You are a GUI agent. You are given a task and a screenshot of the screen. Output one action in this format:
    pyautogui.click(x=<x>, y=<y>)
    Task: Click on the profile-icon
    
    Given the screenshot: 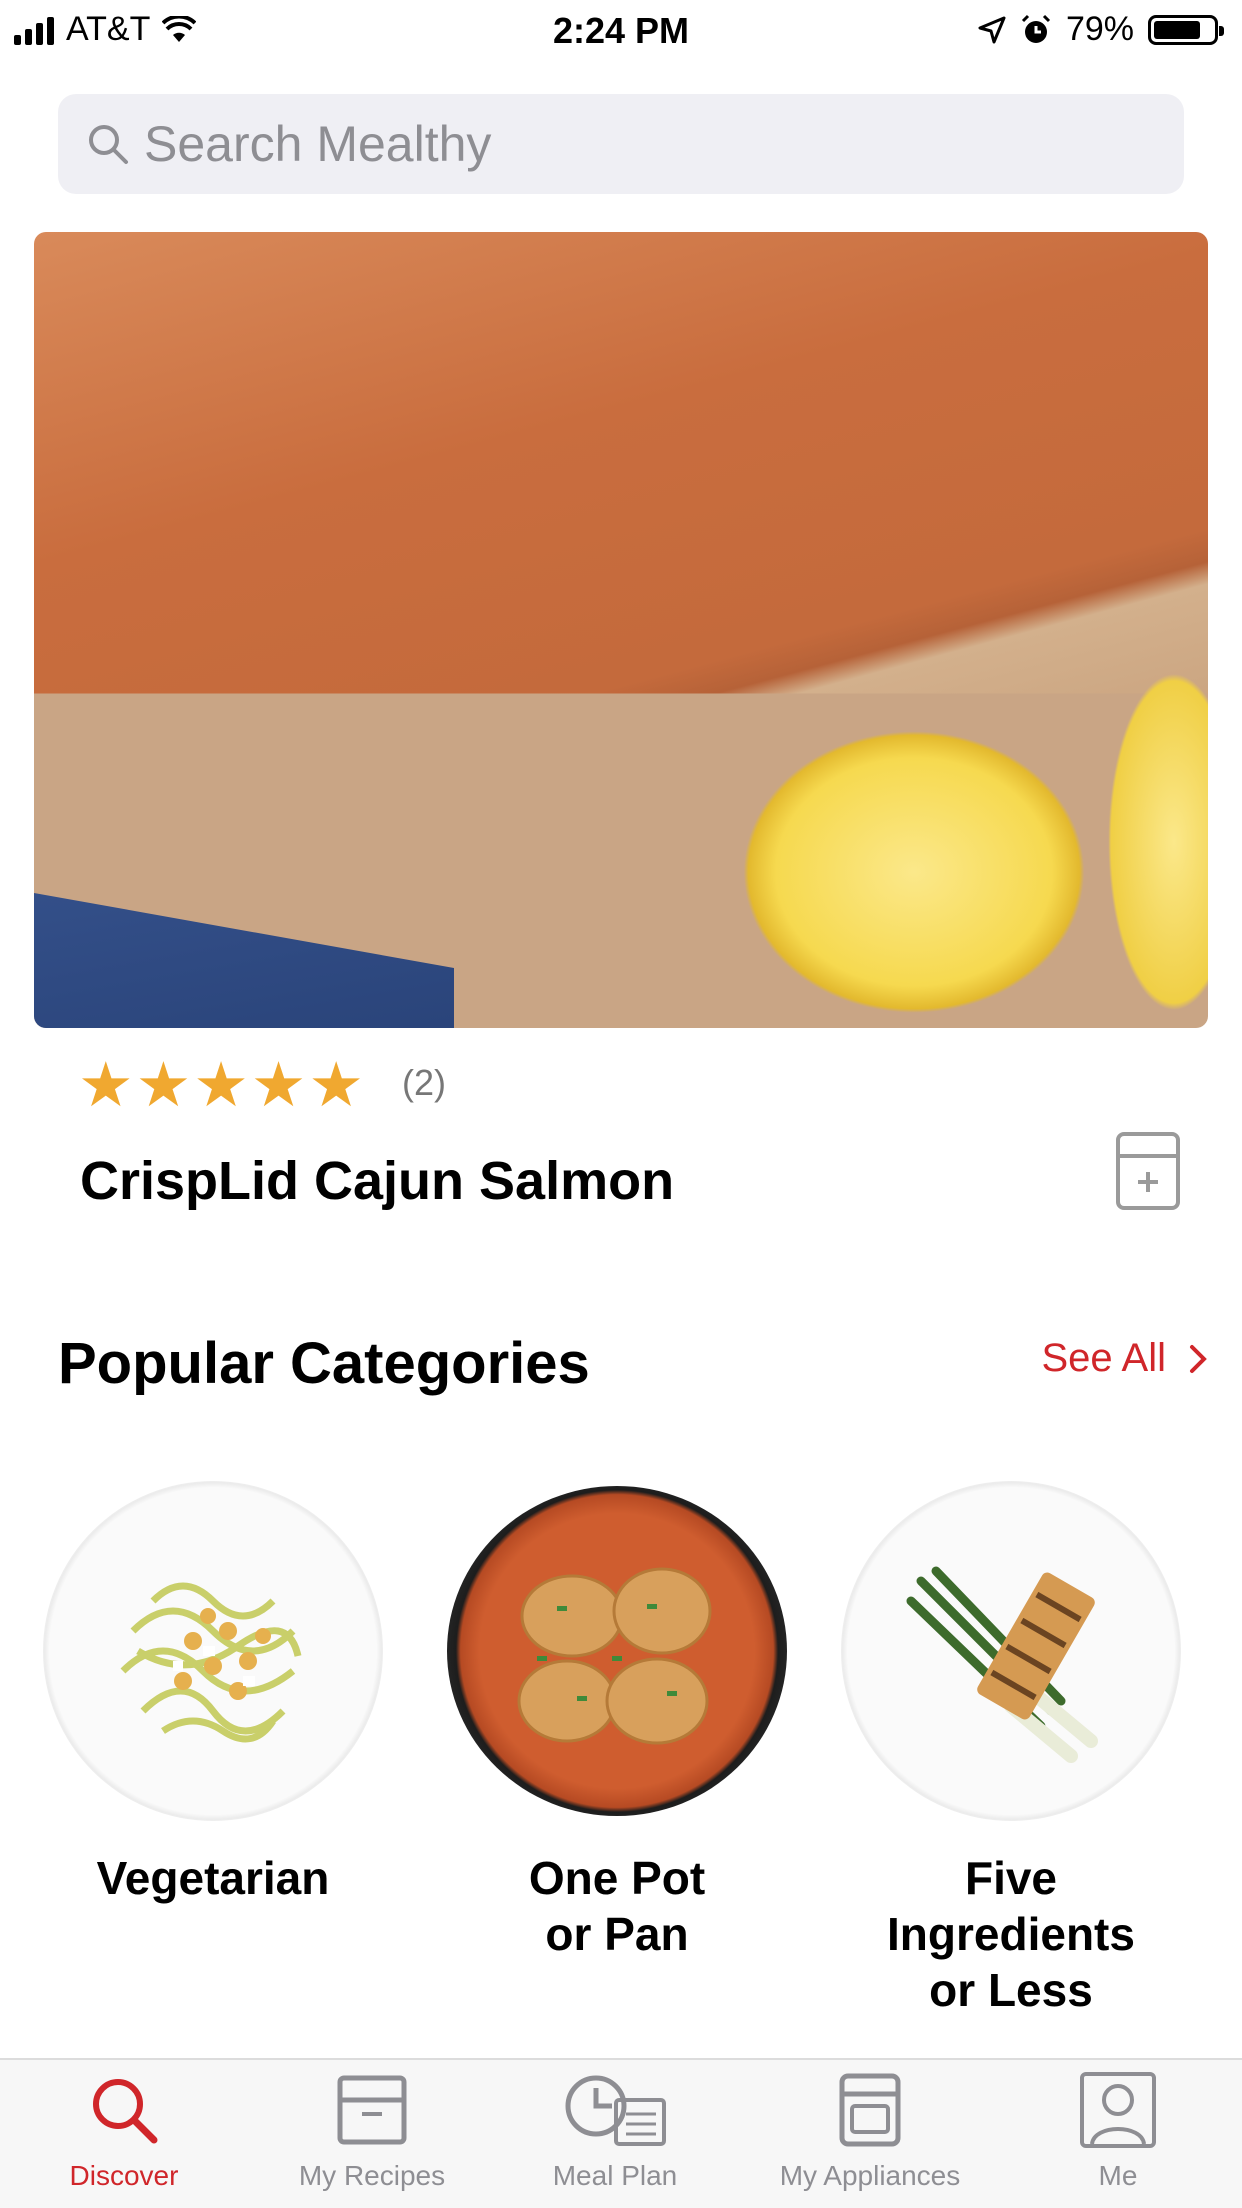 What is the action you would take?
    pyautogui.click(x=1118, y=2110)
    